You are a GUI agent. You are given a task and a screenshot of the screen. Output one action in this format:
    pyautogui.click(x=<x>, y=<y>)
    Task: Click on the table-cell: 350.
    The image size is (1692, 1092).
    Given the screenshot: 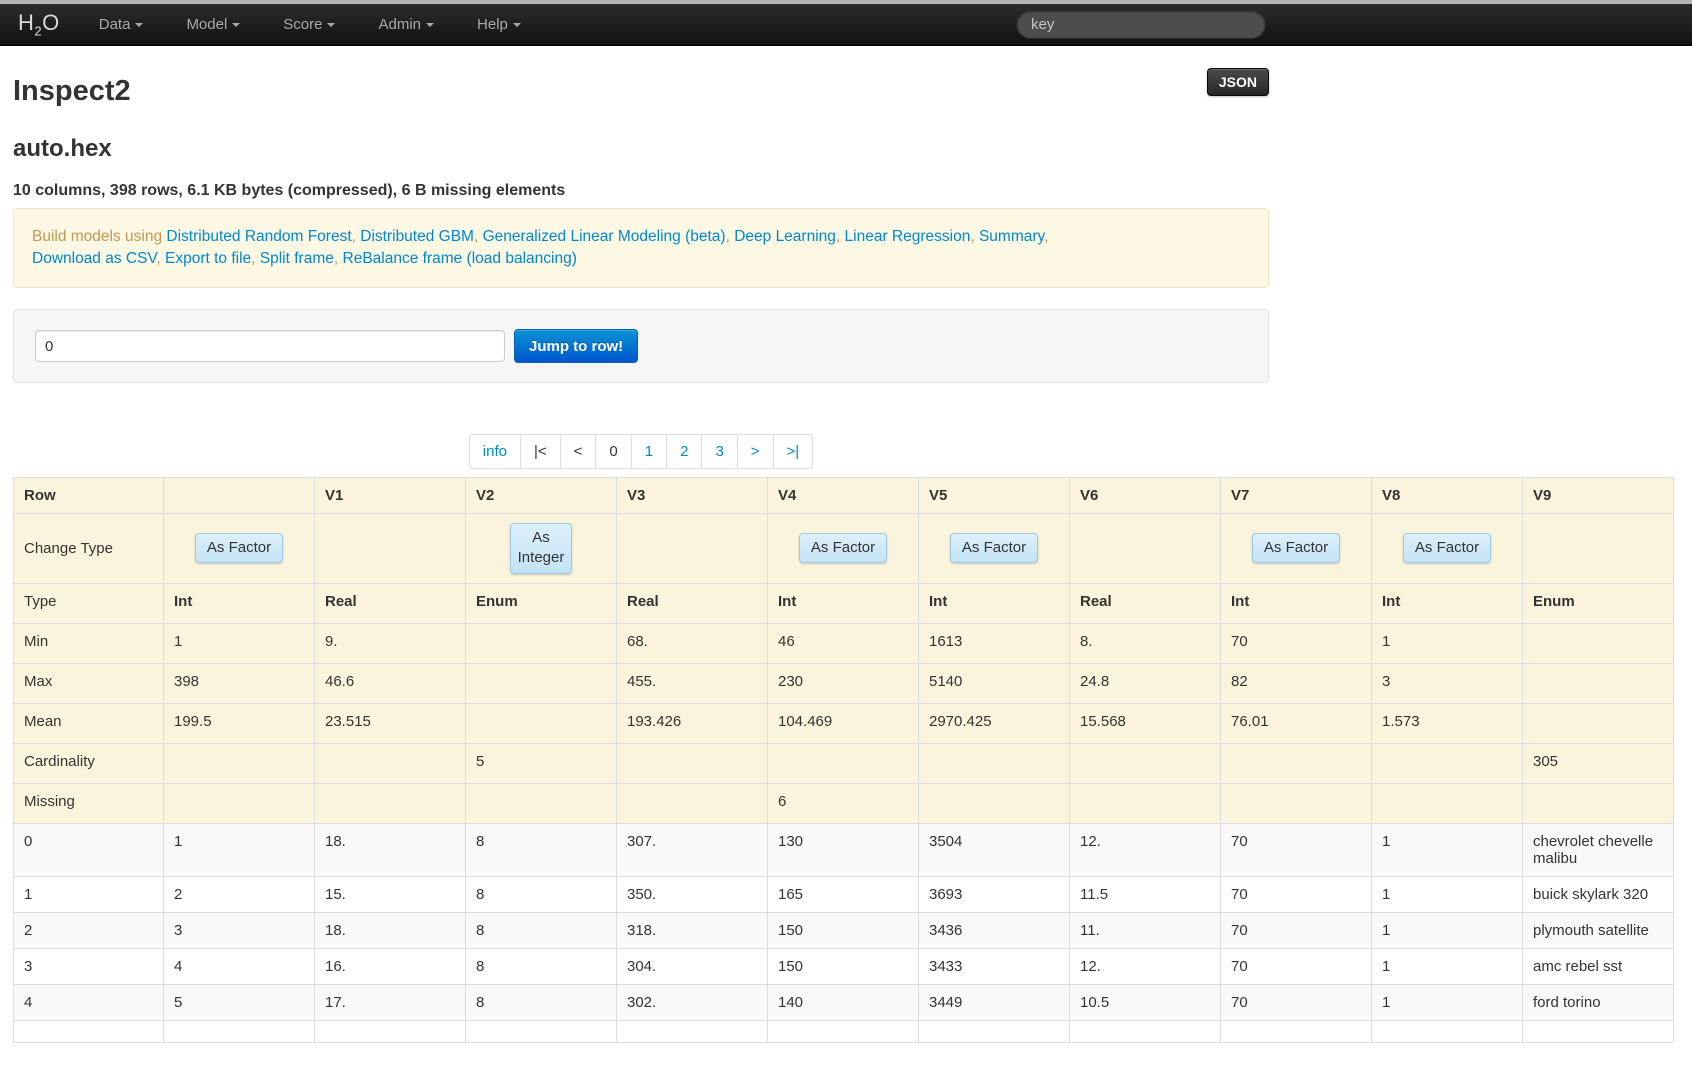 What is the action you would take?
    pyautogui.click(x=692, y=894)
    